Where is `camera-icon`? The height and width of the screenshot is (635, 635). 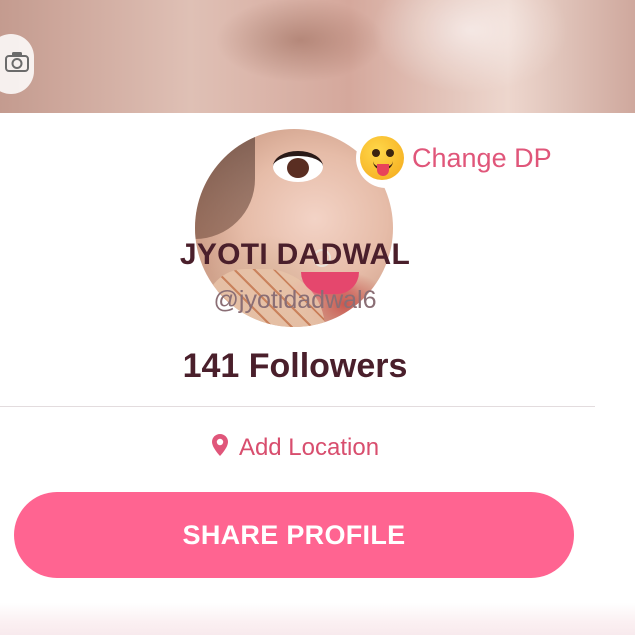 camera-icon is located at coordinates (14, 64).